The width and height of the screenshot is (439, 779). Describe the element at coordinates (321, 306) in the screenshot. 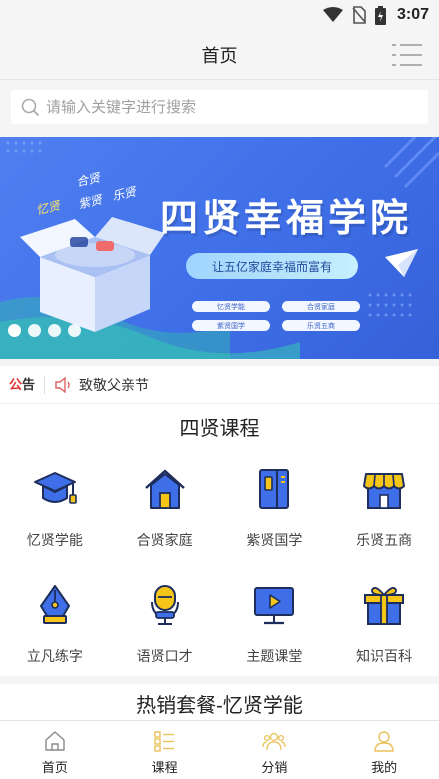

I see `banner-chip: 合贤家庭` at that location.